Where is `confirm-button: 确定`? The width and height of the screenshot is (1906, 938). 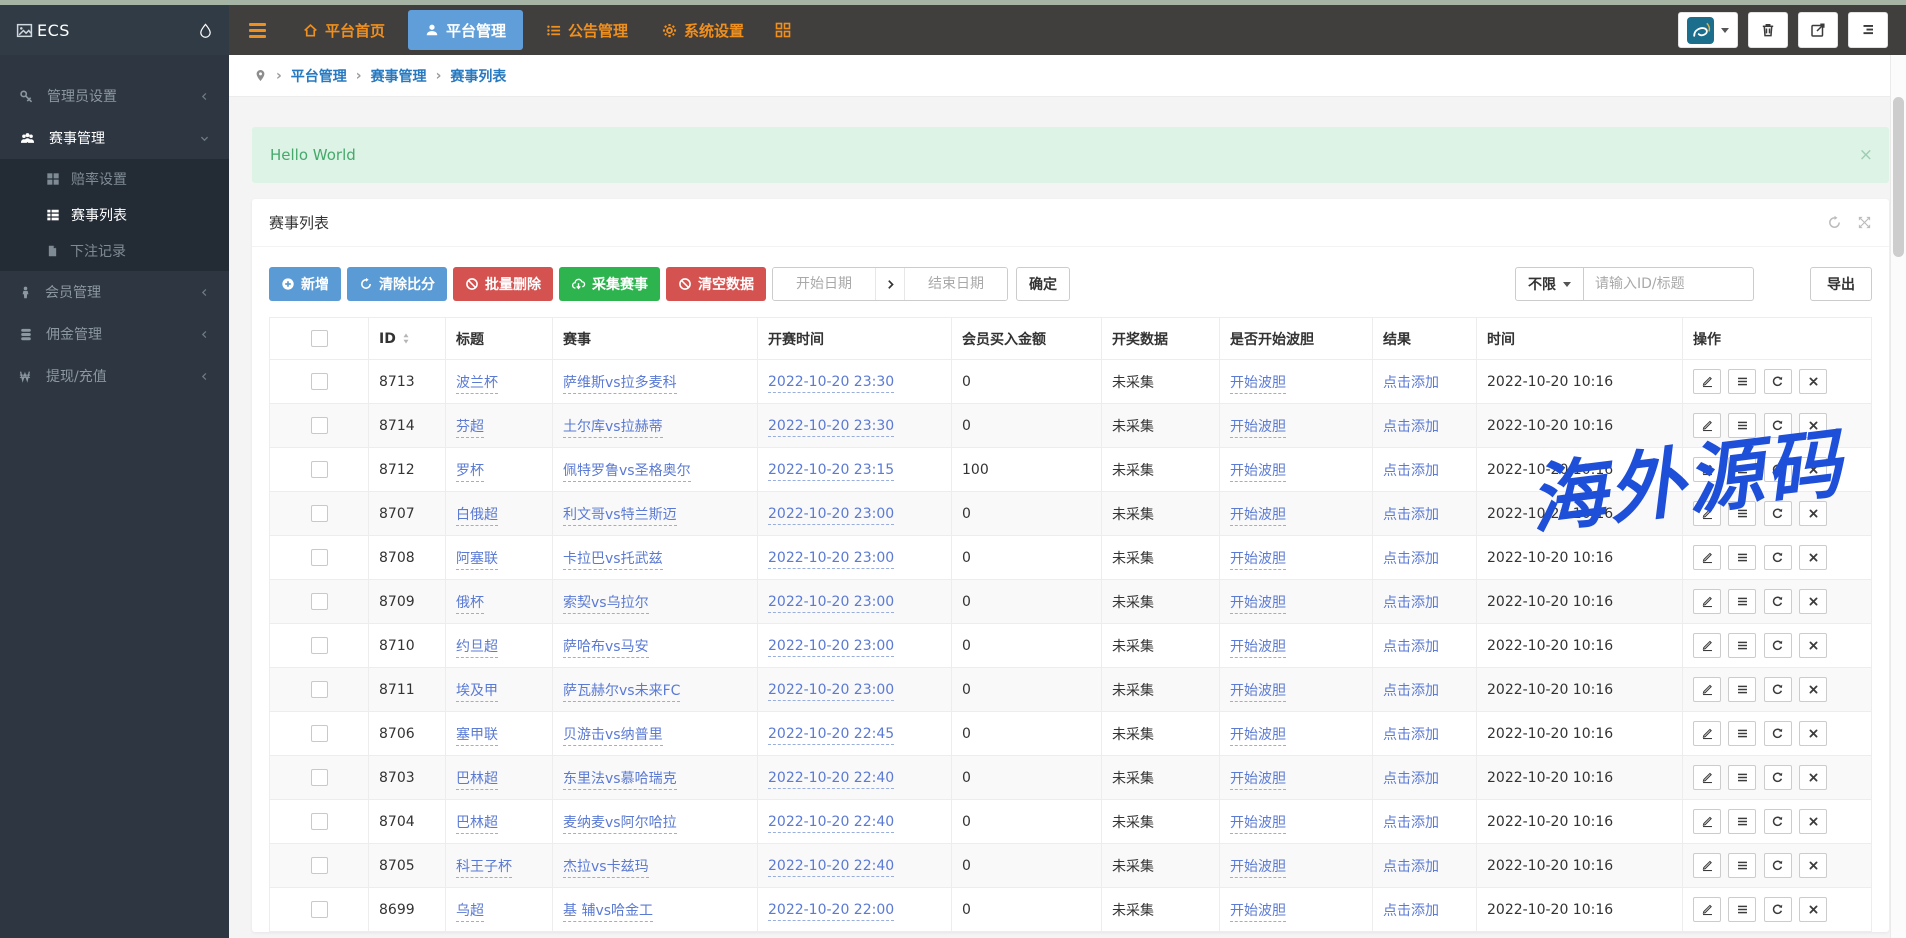 confirm-button: 确定 is located at coordinates (1043, 284).